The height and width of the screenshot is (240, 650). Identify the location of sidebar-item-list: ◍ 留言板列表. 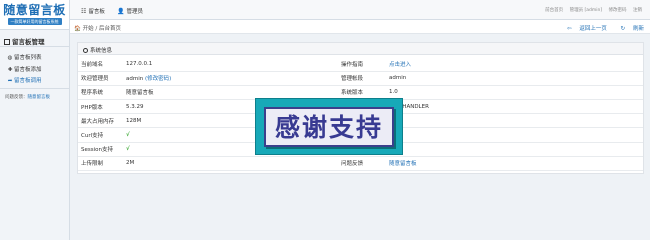
(24, 57).